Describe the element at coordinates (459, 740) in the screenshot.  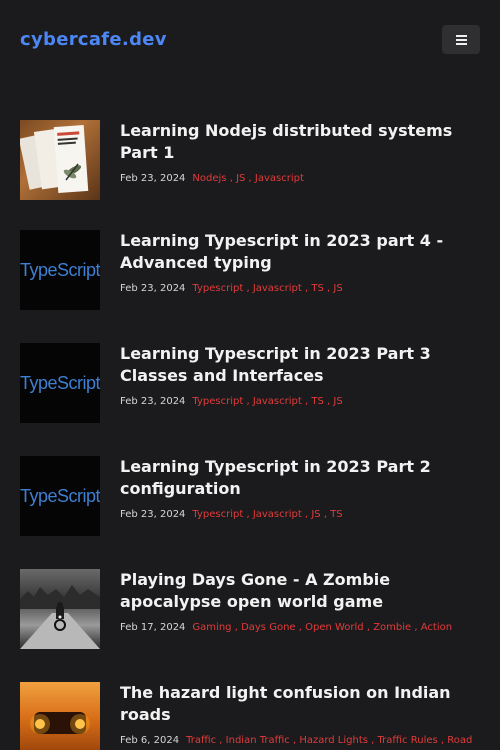
I see `post-tag: Road` at that location.